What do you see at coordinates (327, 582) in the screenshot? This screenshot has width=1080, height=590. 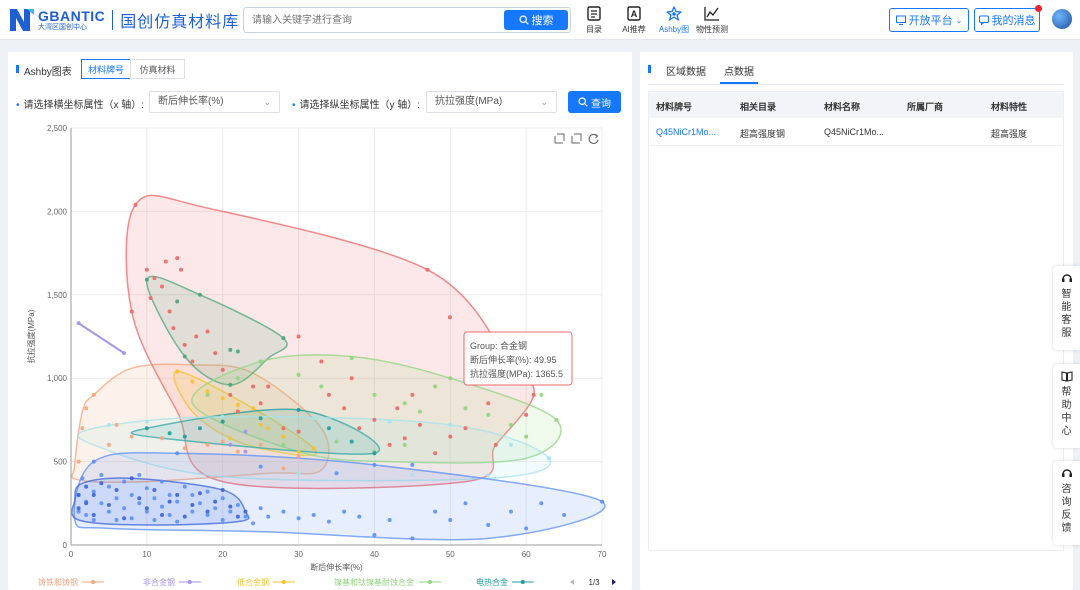 I see `chart-legend: 铸铁和铸钢 非合金钢 低合金钢 镍基和钛镍基耐蚀合金 电热合金 1/3` at bounding box center [327, 582].